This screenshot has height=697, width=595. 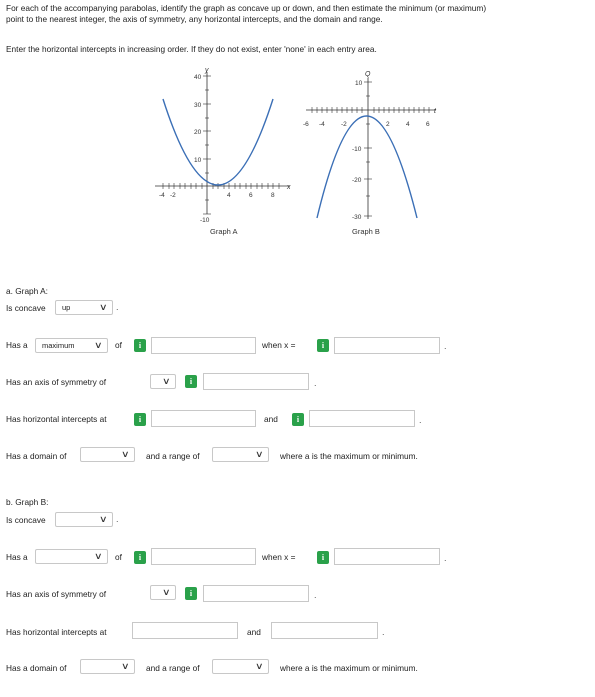 I want to click on graph-a-xtick: 6, so click(x=251, y=195).